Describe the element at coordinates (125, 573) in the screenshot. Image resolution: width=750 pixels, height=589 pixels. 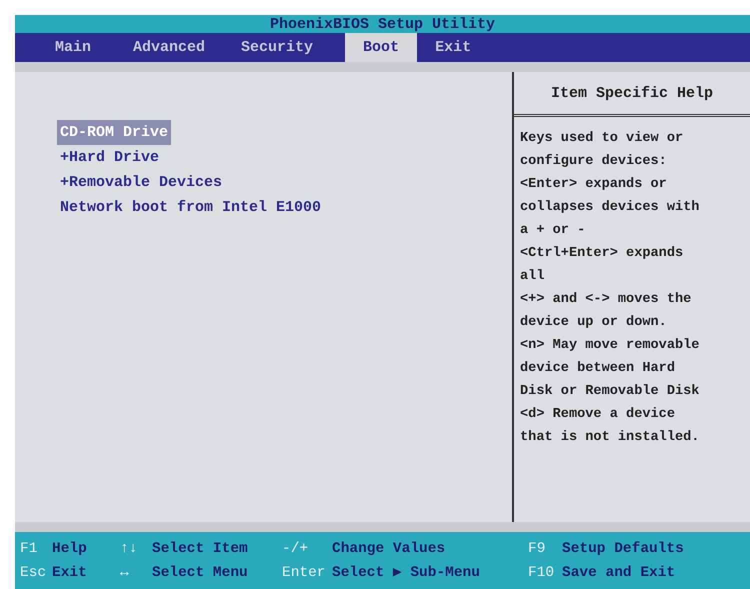
I see `key-label: ↔` at that location.